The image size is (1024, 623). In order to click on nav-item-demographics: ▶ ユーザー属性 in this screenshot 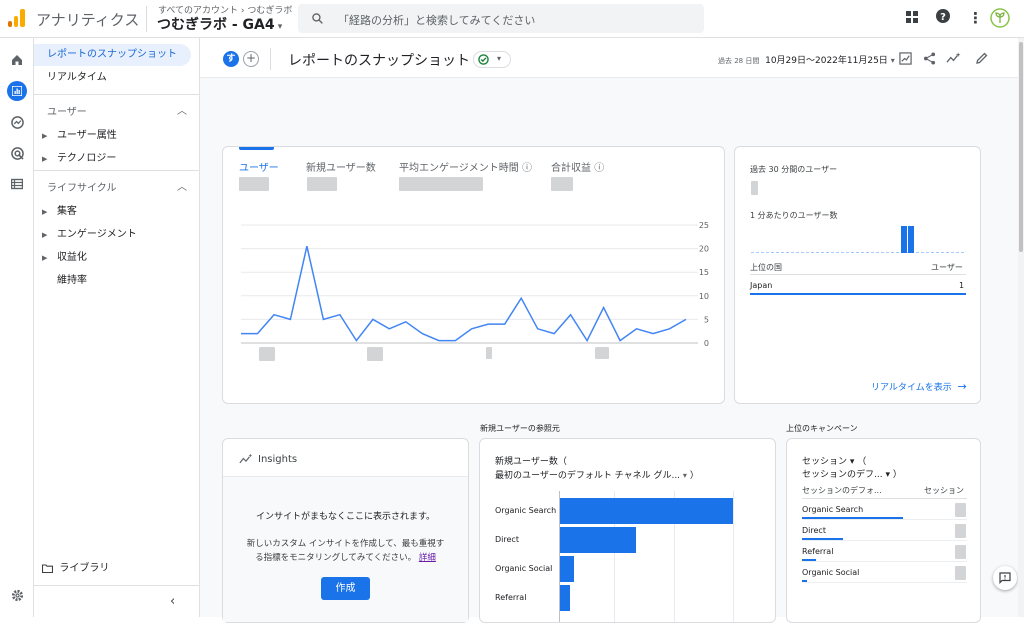, I will do `click(79, 133)`.